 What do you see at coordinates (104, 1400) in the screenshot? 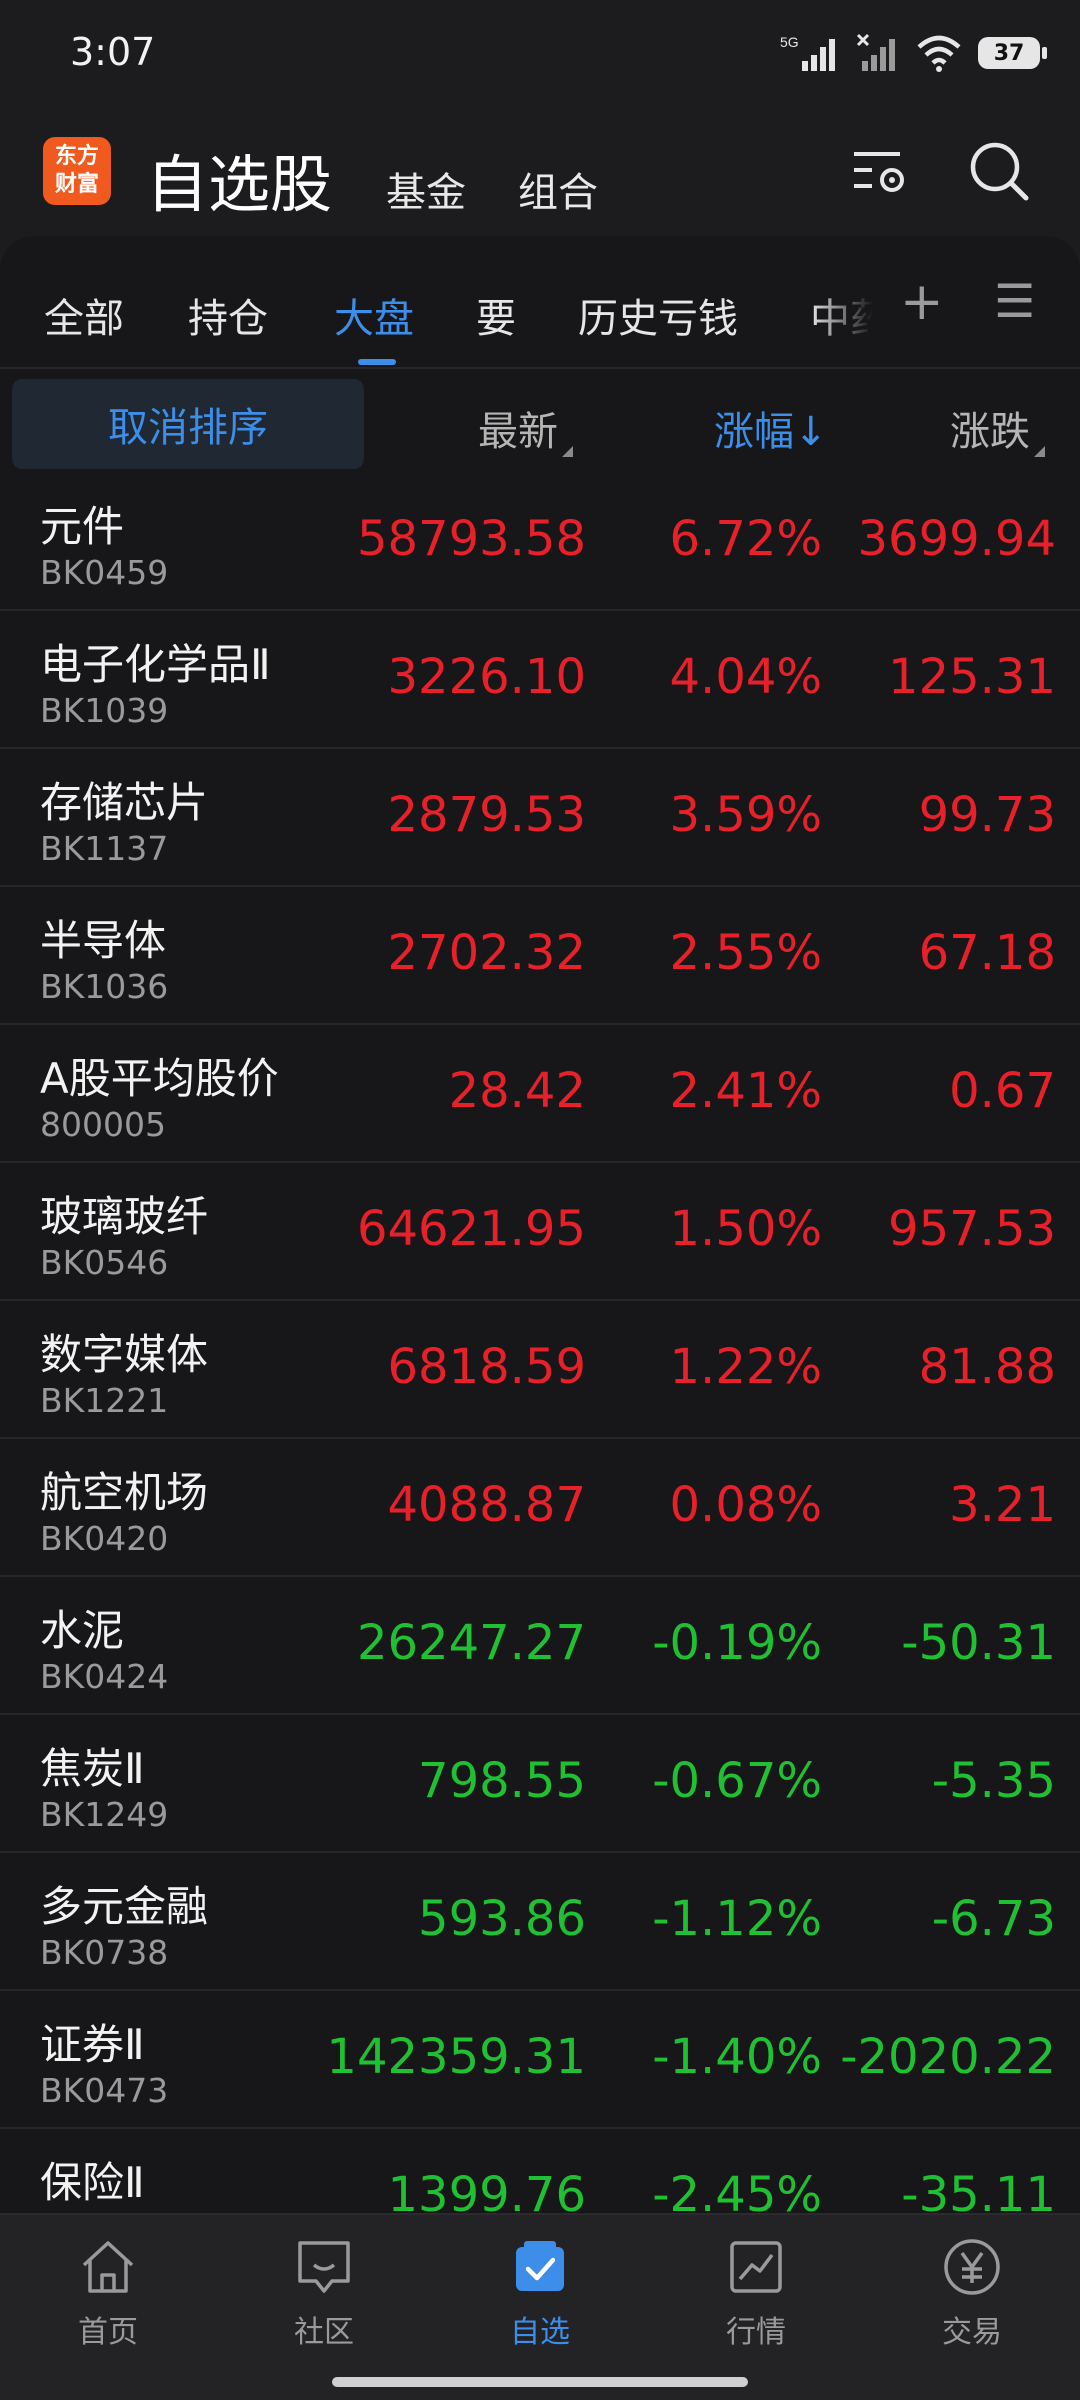
I see `stock-code: BK1221` at bounding box center [104, 1400].